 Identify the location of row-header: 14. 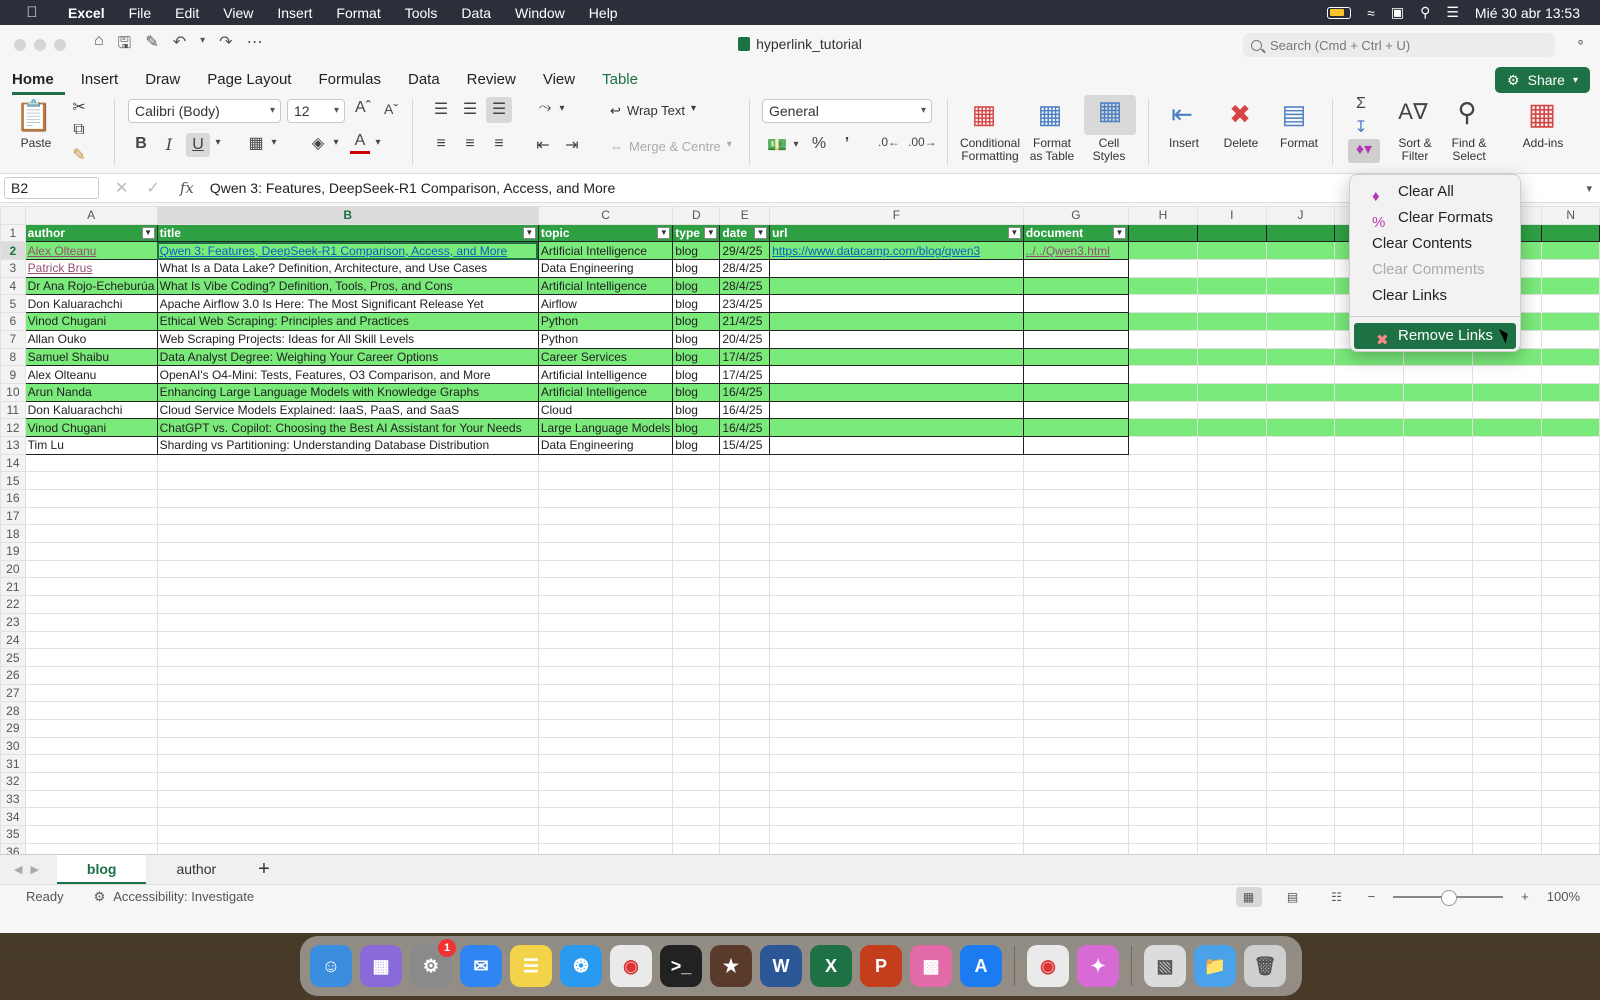
(13, 463).